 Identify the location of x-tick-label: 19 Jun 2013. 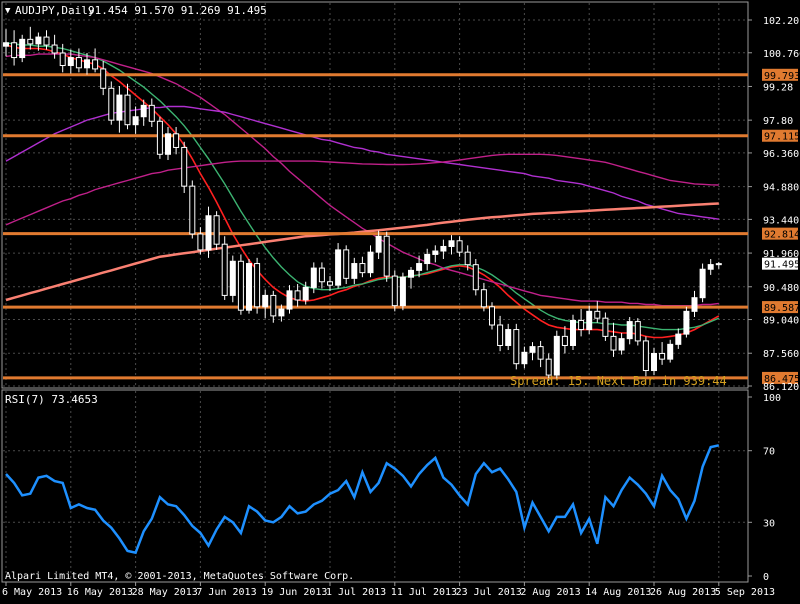
(294, 592).